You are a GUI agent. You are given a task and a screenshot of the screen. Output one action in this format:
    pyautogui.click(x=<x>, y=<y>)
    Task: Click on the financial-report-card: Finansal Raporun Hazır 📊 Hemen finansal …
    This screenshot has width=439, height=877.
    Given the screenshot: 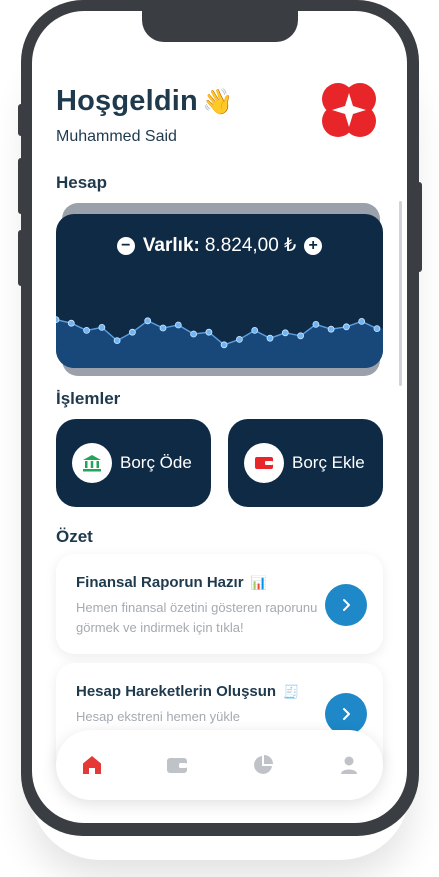 What is the action you would take?
    pyautogui.click(x=219, y=604)
    